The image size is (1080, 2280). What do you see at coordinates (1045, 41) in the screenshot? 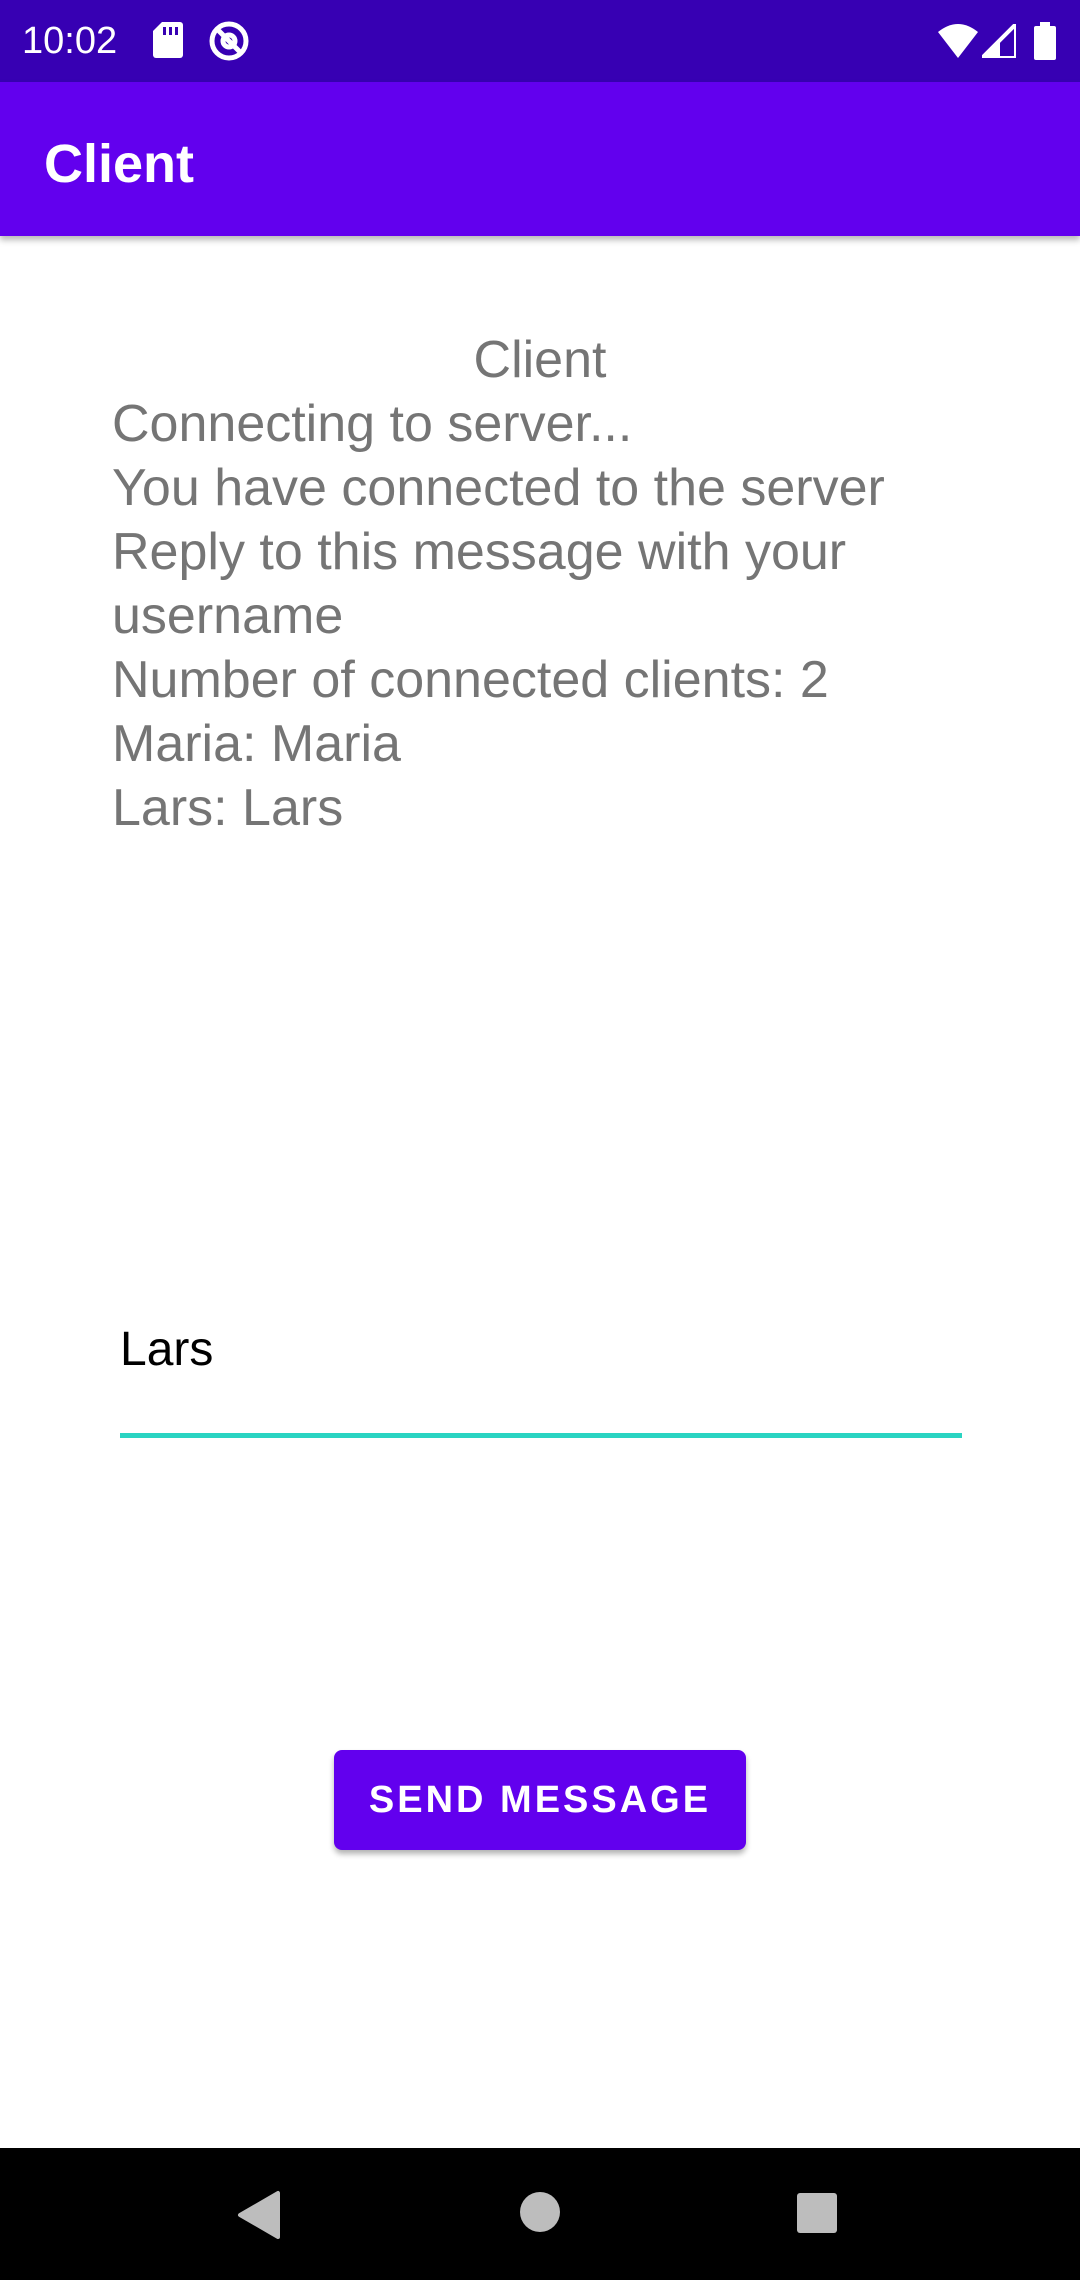
I see `battery-icon` at bounding box center [1045, 41].